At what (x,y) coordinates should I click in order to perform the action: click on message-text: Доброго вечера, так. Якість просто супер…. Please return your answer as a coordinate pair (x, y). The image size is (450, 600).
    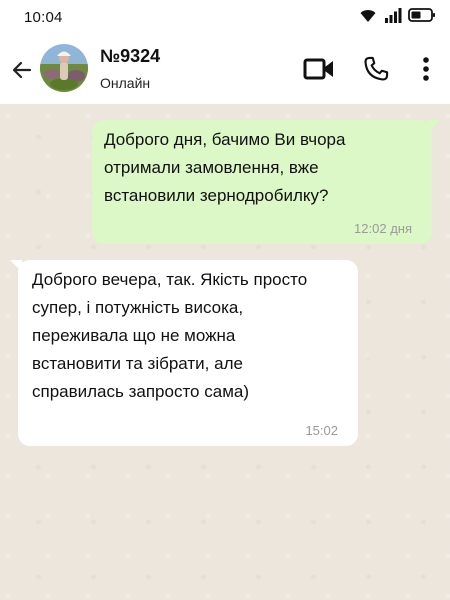
    Looking at the image, I should click on (170, 335).